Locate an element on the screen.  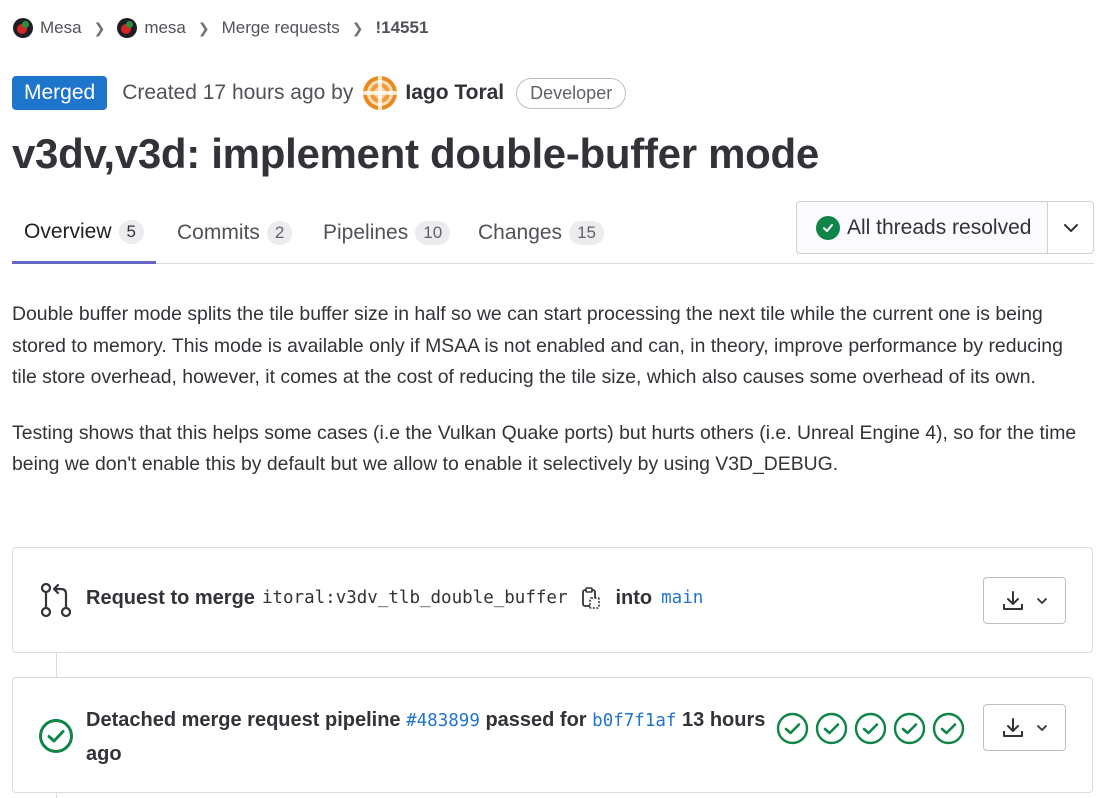
role-badge: Developer is located at coordinates (571, 93).